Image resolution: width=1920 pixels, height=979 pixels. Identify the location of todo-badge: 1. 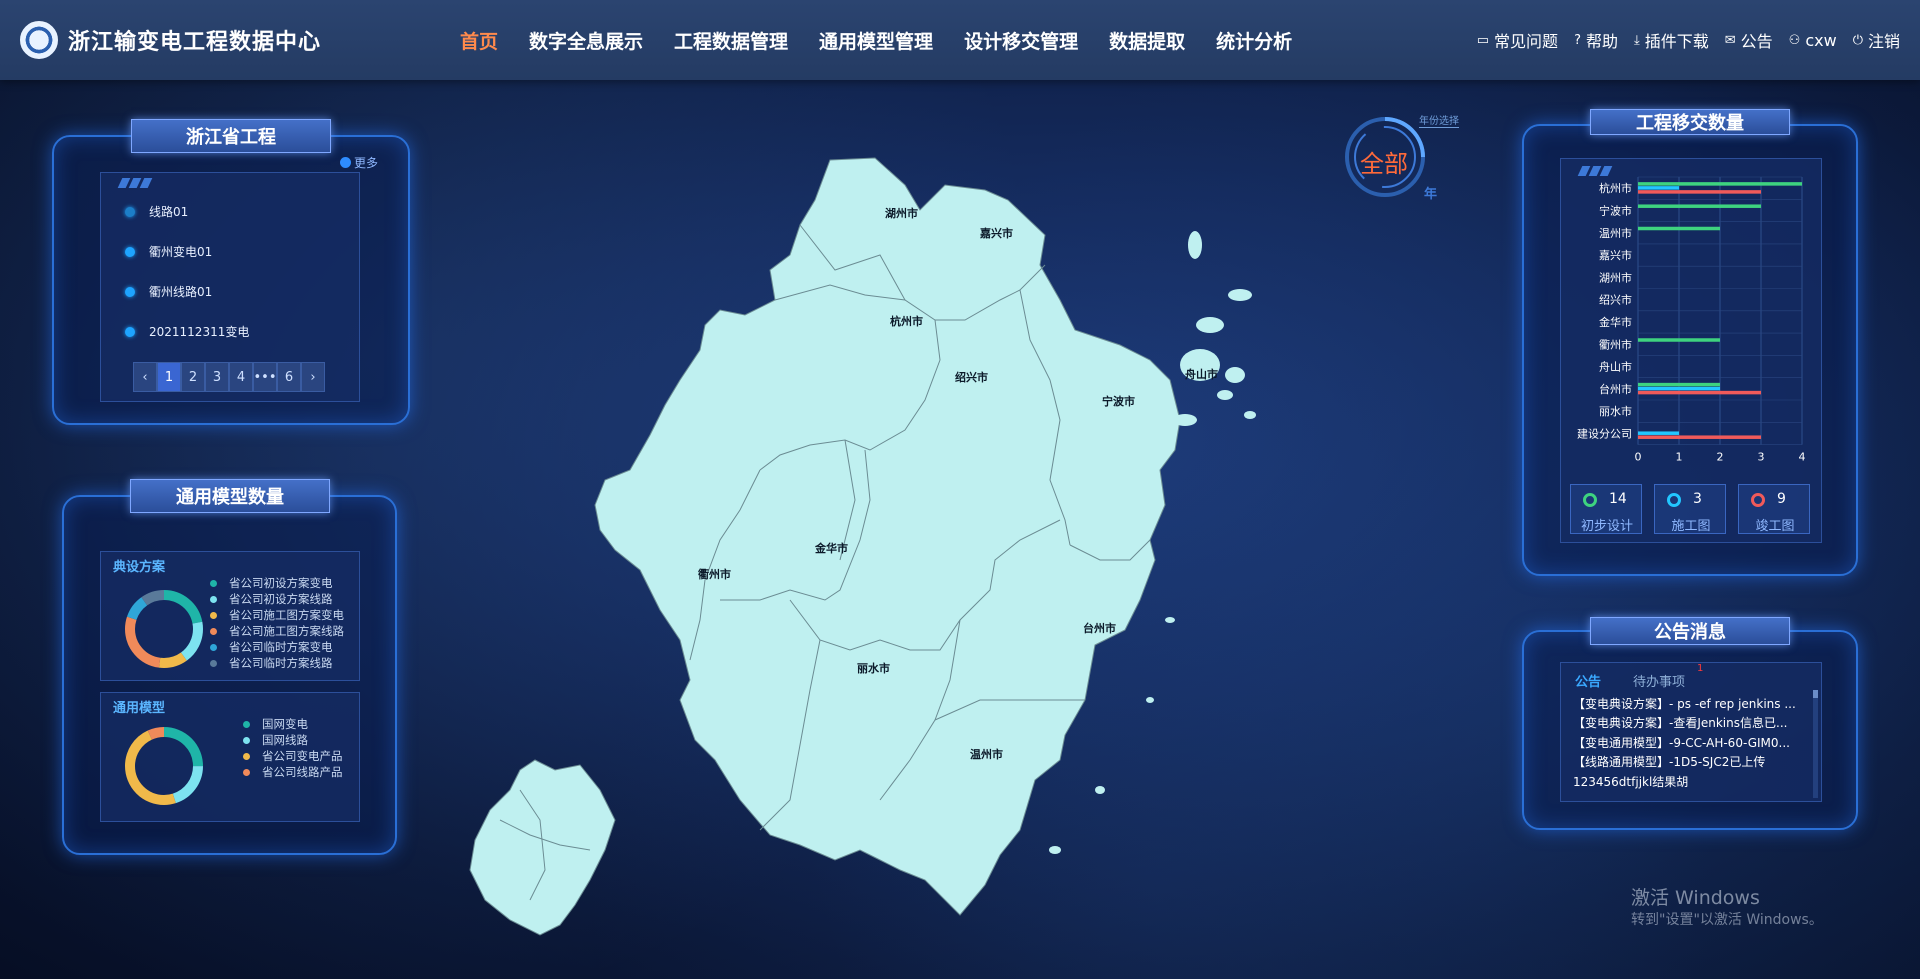
(1700, 668).